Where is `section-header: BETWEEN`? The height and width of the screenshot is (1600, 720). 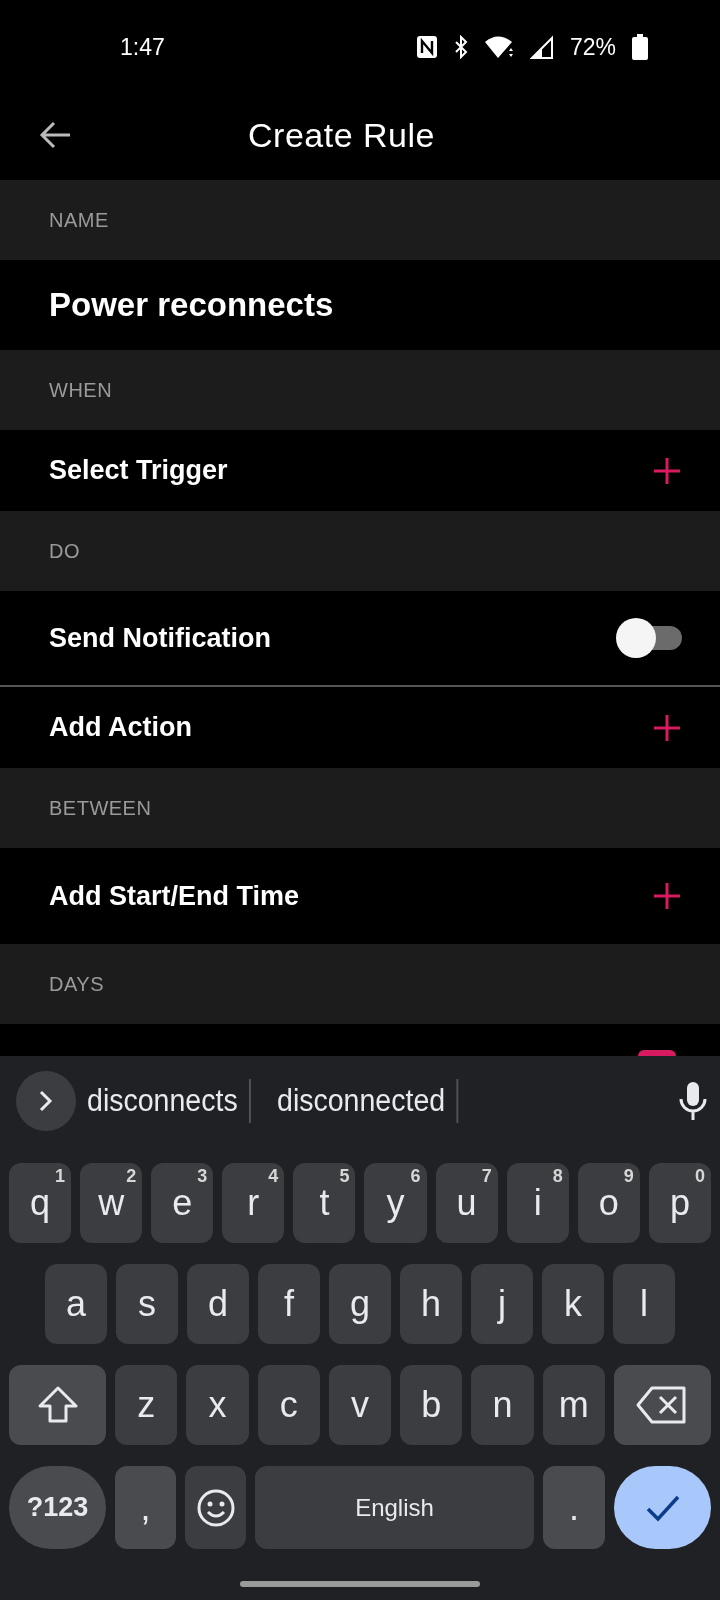
section-header: BETWEEN is located at coordinates (360, 808).